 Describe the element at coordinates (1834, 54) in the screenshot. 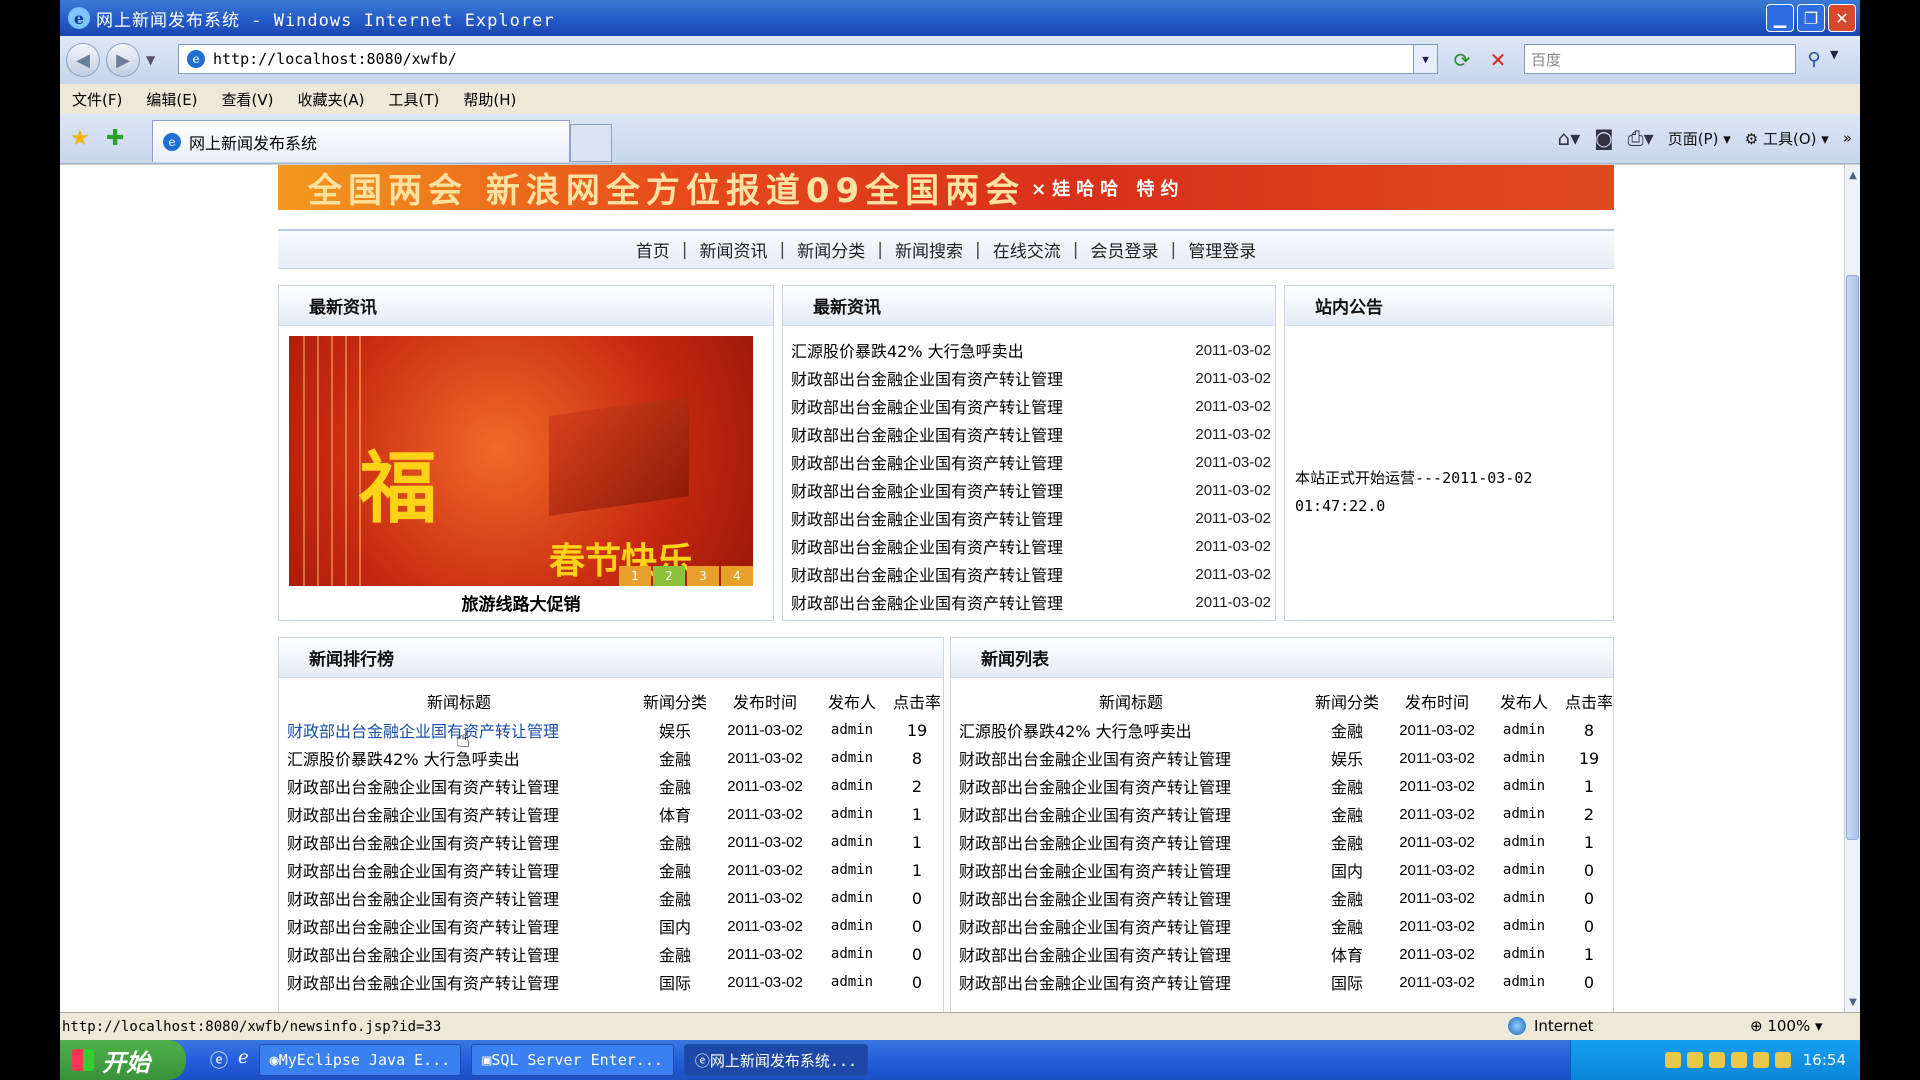

I see `search-options-icon: ▼` at that location.